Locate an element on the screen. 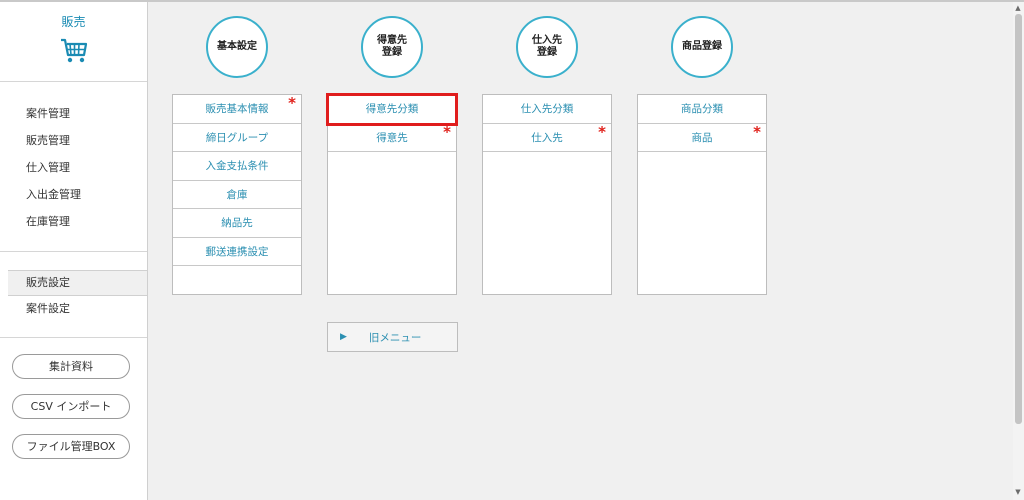  menu-item-supplier-category: 仕入先分類 is located at coordinates (547, 109).